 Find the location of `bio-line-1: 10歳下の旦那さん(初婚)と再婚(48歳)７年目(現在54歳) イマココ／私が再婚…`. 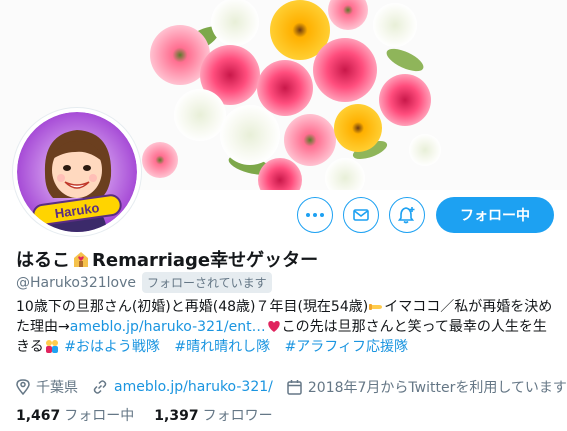

bio-line-1: 10歳下の旦那さん(初婚)と再婚(48歳)７年目(現在54歳) イマココ／私が再婚… is located at coordinates (286, 307).